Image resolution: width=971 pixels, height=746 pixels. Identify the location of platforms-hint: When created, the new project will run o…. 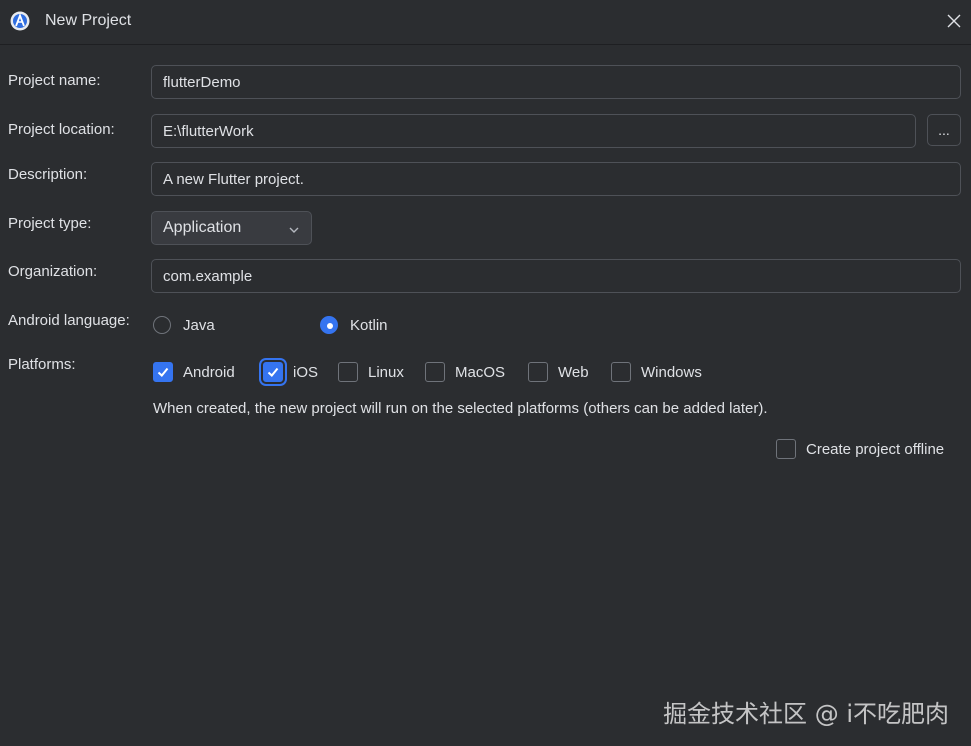
(460, 408).